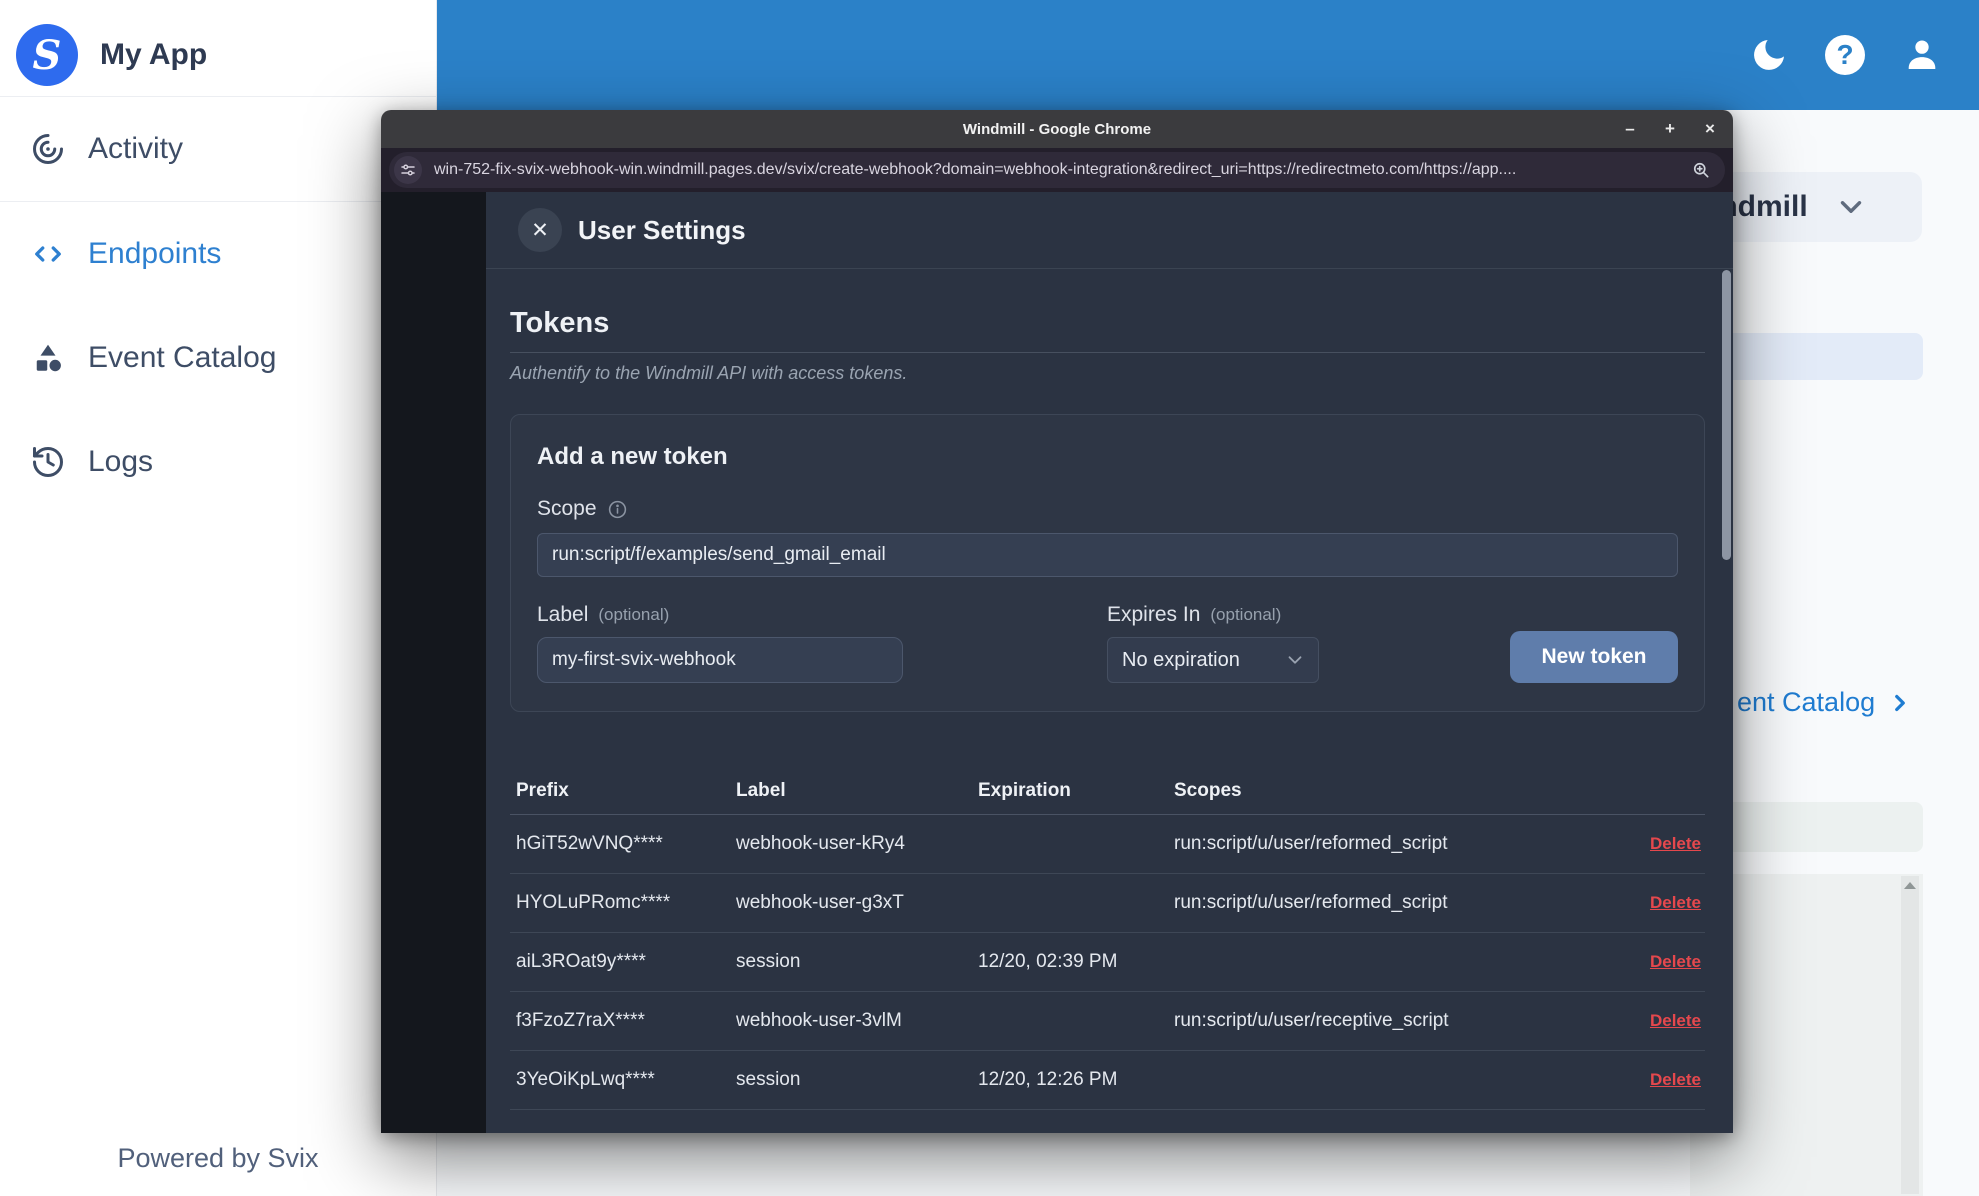  What do you see at coordinates (1701, 170) in the screenshot?
I see `zoom-icon` at bounding box center [1701, 170].